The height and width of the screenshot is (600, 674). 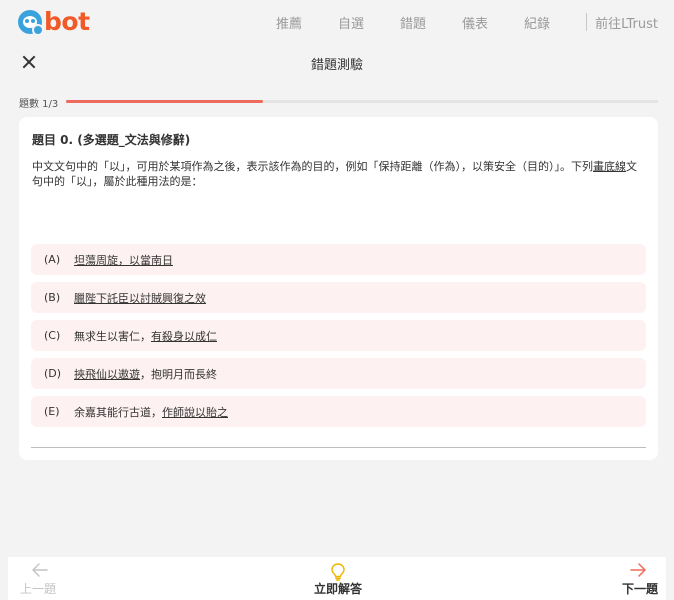 What do you see at coordinates (639, 589) in the screenshot?
I see `next-label: 下一題` at bounding box center [639, 589].